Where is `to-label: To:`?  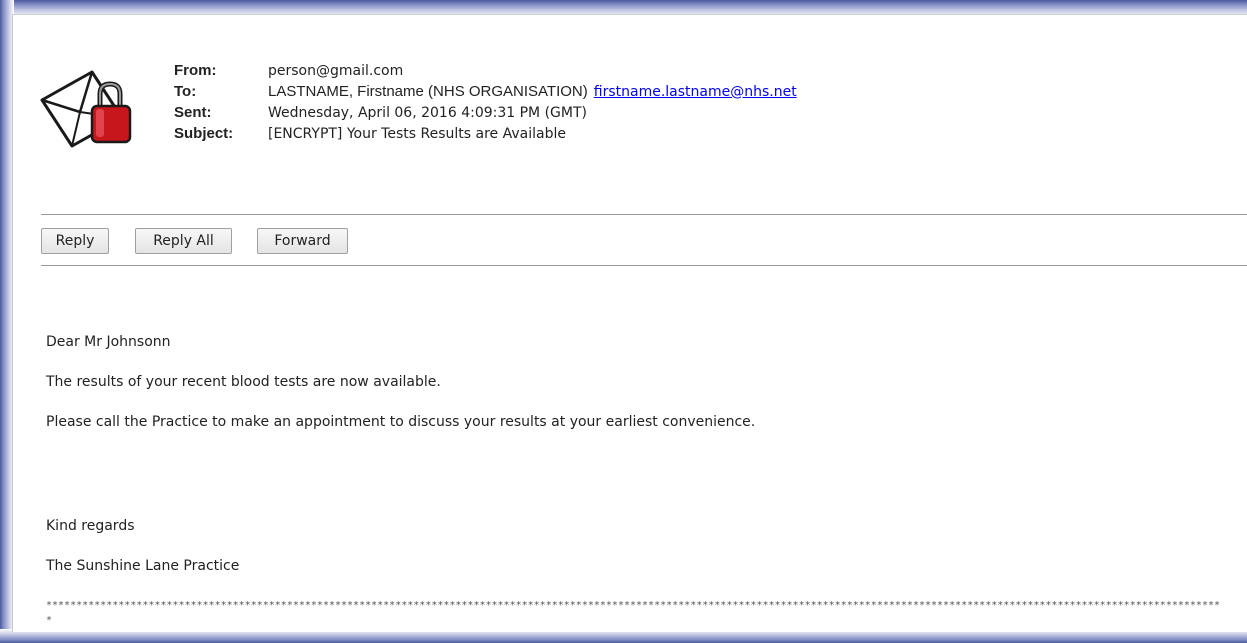
to-label: To: is located at coordinates (185, 91).